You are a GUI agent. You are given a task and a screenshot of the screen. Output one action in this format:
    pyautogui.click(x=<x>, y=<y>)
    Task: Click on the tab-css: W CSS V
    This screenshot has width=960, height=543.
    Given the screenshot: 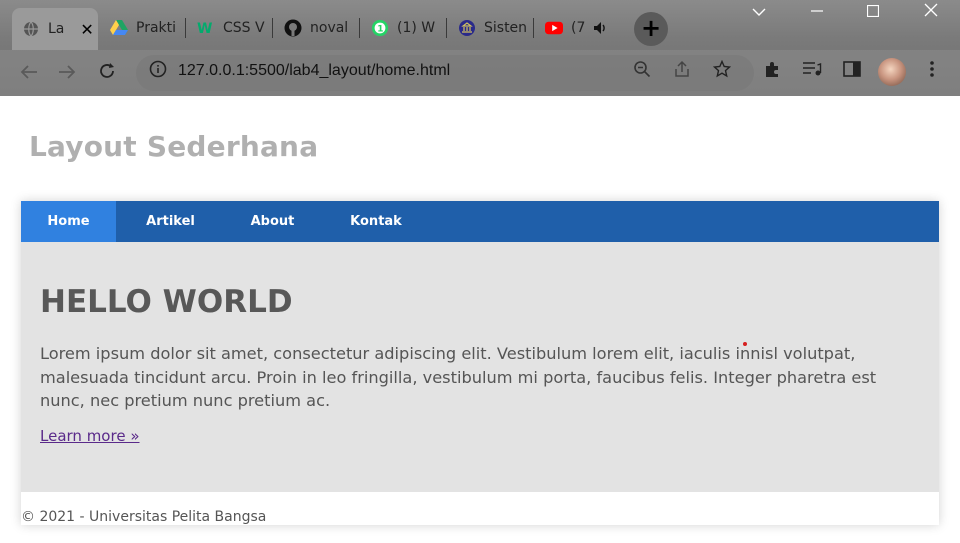 What is the action you would take?
    pyautogui.click(x=230, y=28)
    